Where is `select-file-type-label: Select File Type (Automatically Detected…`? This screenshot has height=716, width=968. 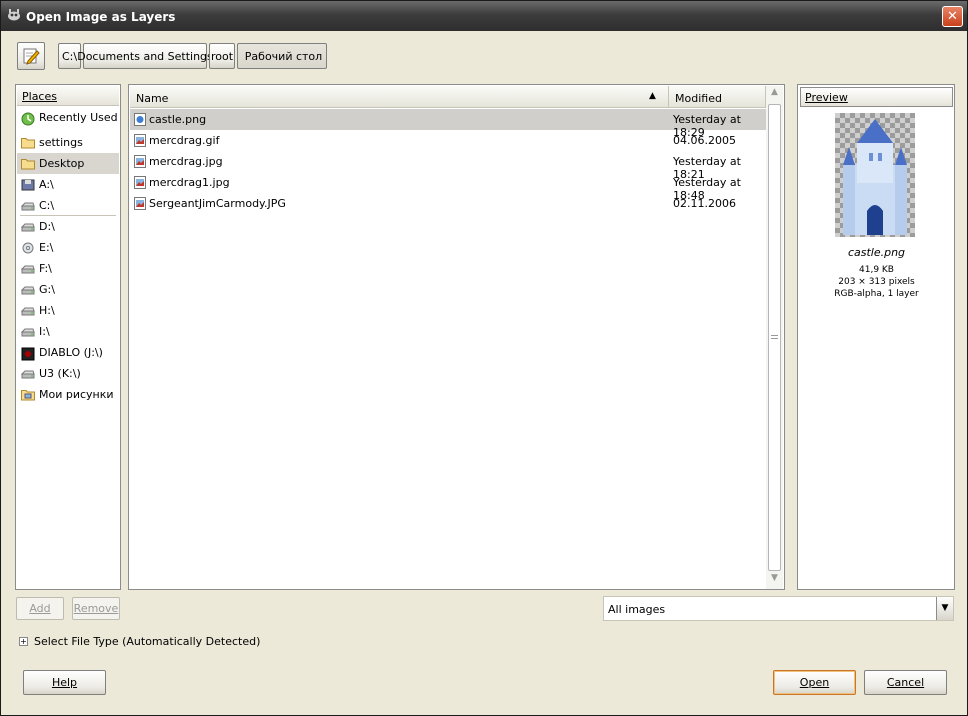
select-file-type-label: Select File Type (Automatically Detected… is located at coordinates (147, 641).